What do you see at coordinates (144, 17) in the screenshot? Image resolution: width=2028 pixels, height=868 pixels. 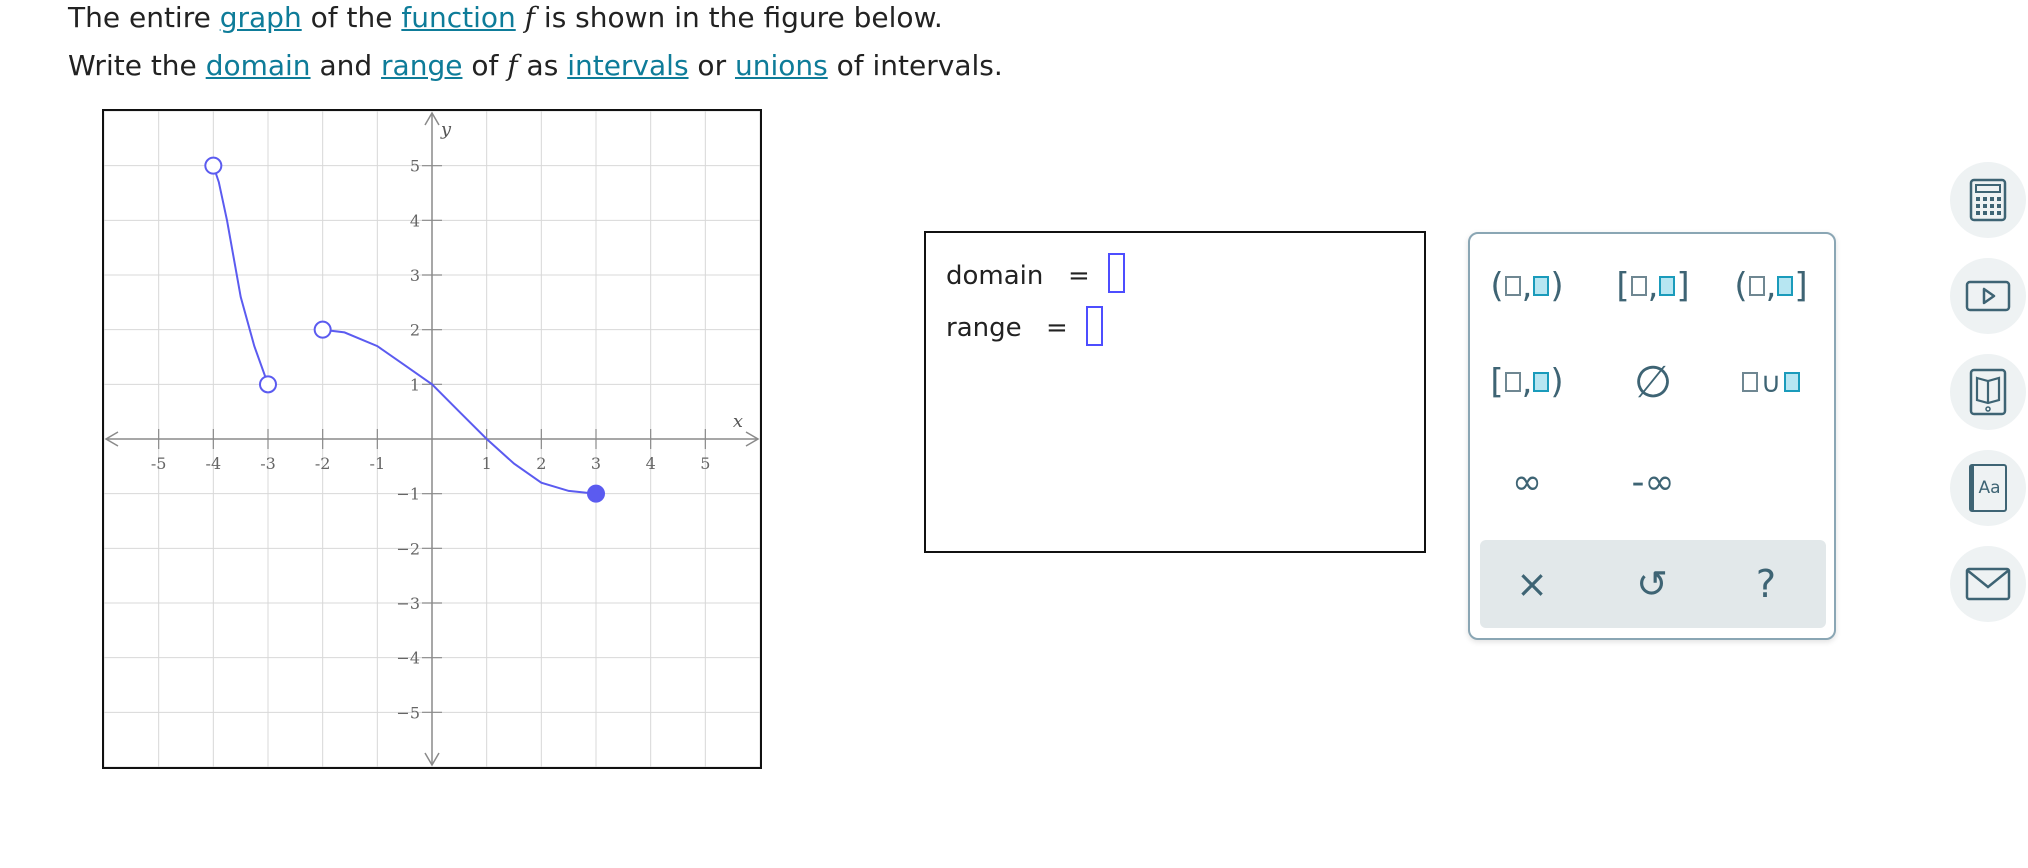 I see `prompt-text: The entire` at bounding box center [144, 17].